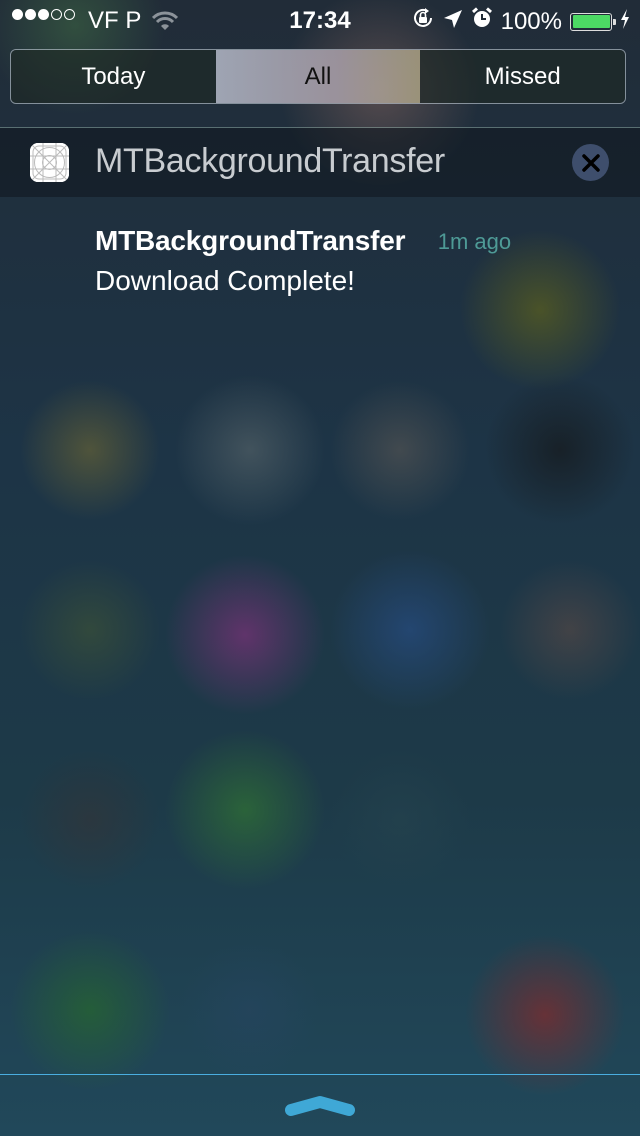 This screenshot has height=1136, width=640. What do you see at coordinates (531, 21) in the screenshot?
I see `battery-percentage: 100%` at bounding box center [531, 21].